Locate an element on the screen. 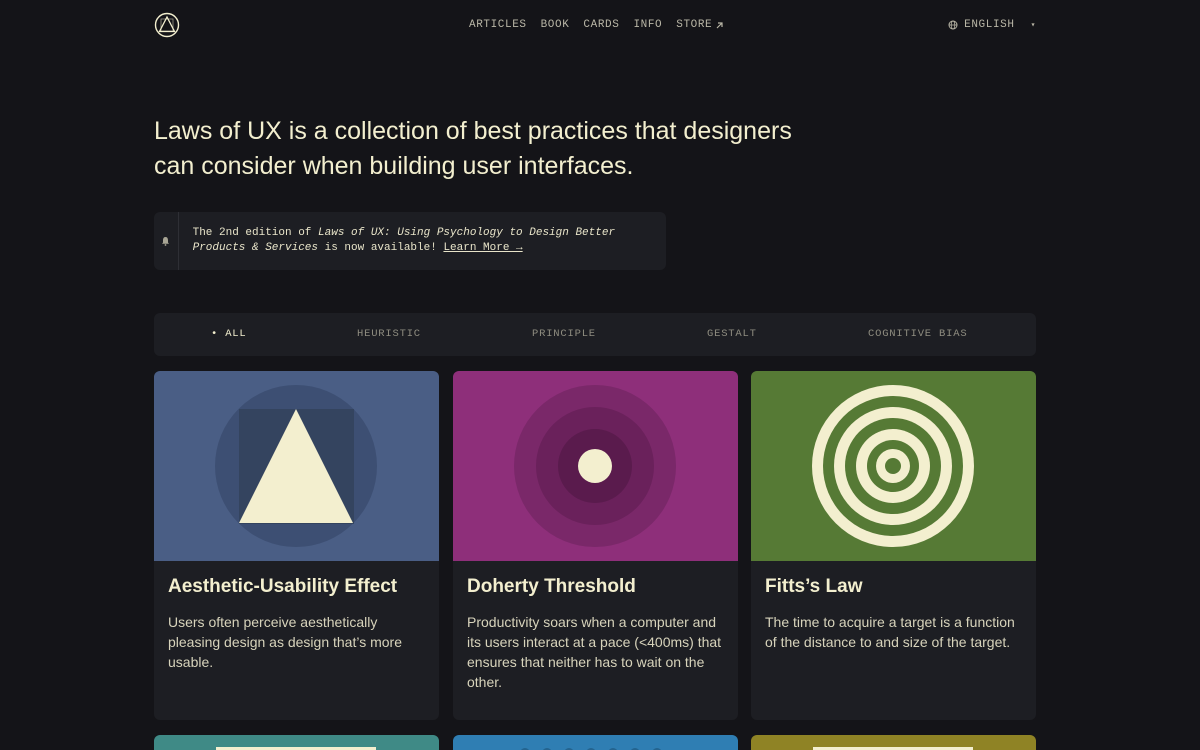  learn-more-link: Learn More → is located at coordinates (482, 248).